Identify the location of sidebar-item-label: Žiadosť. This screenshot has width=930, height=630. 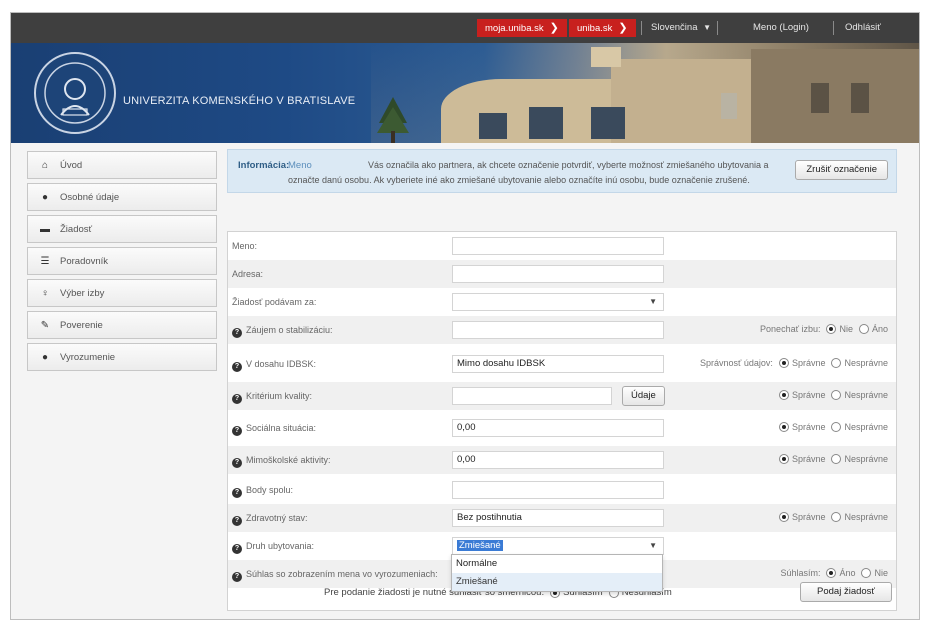
(76, 229).